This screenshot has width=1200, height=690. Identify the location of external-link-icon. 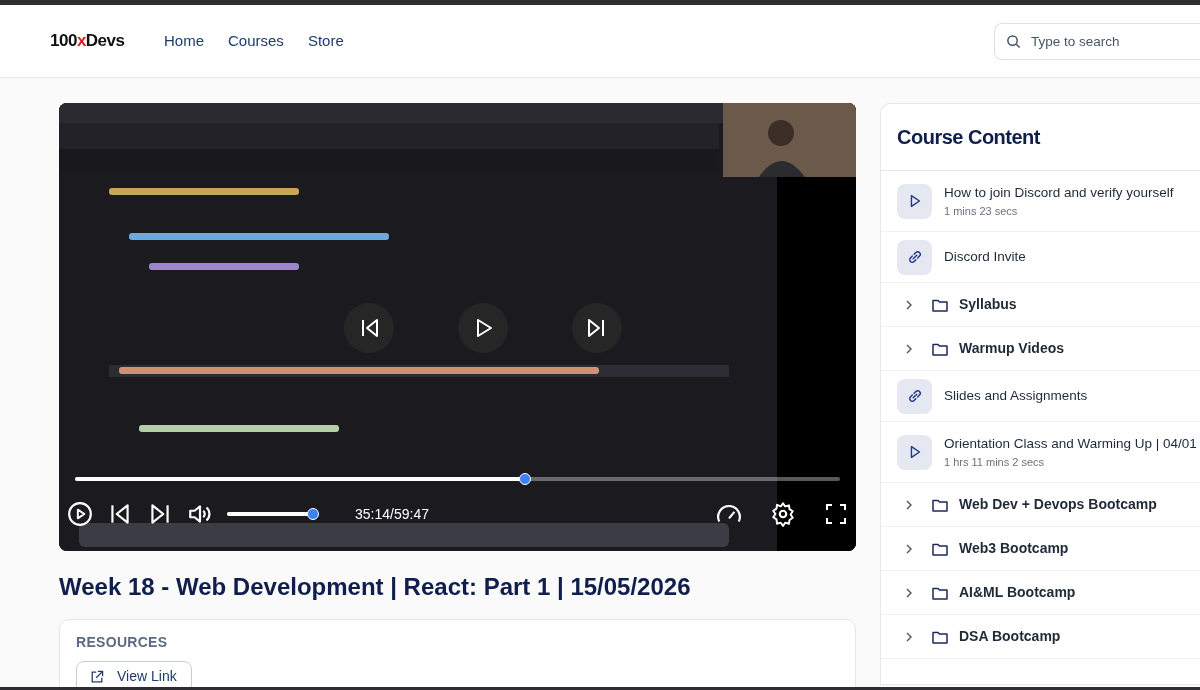
(97, 676).